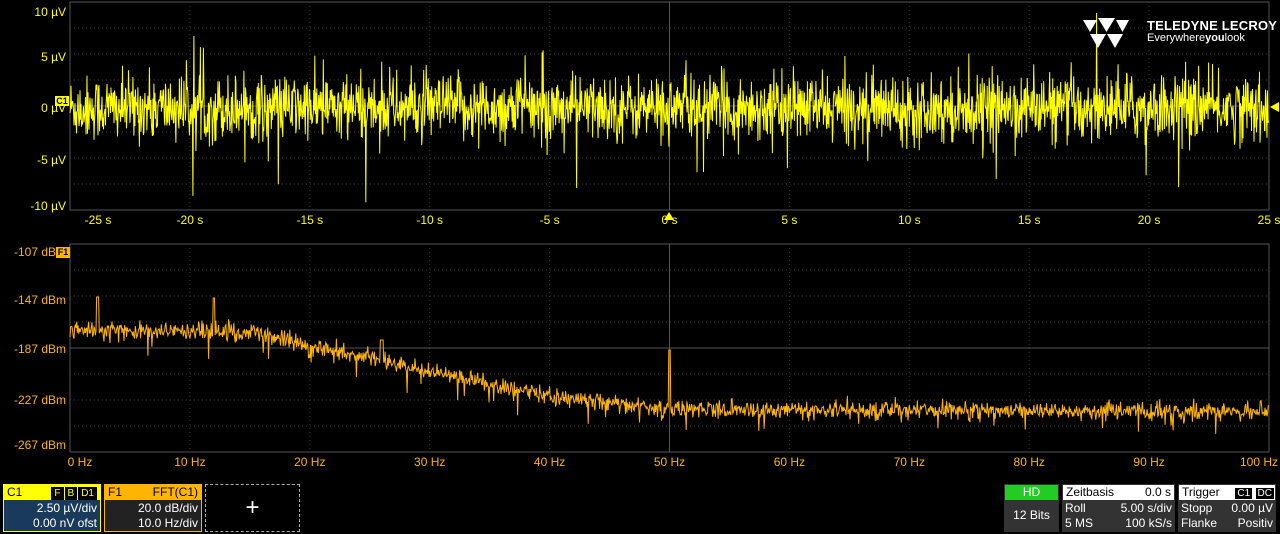 The width and height of the screenshot is (1280, 534). What do you see at coordinates (40, 300) in the screenshot?
I see `f1-y-tick-label: -147 dBm` at bounding box center [40, 300].